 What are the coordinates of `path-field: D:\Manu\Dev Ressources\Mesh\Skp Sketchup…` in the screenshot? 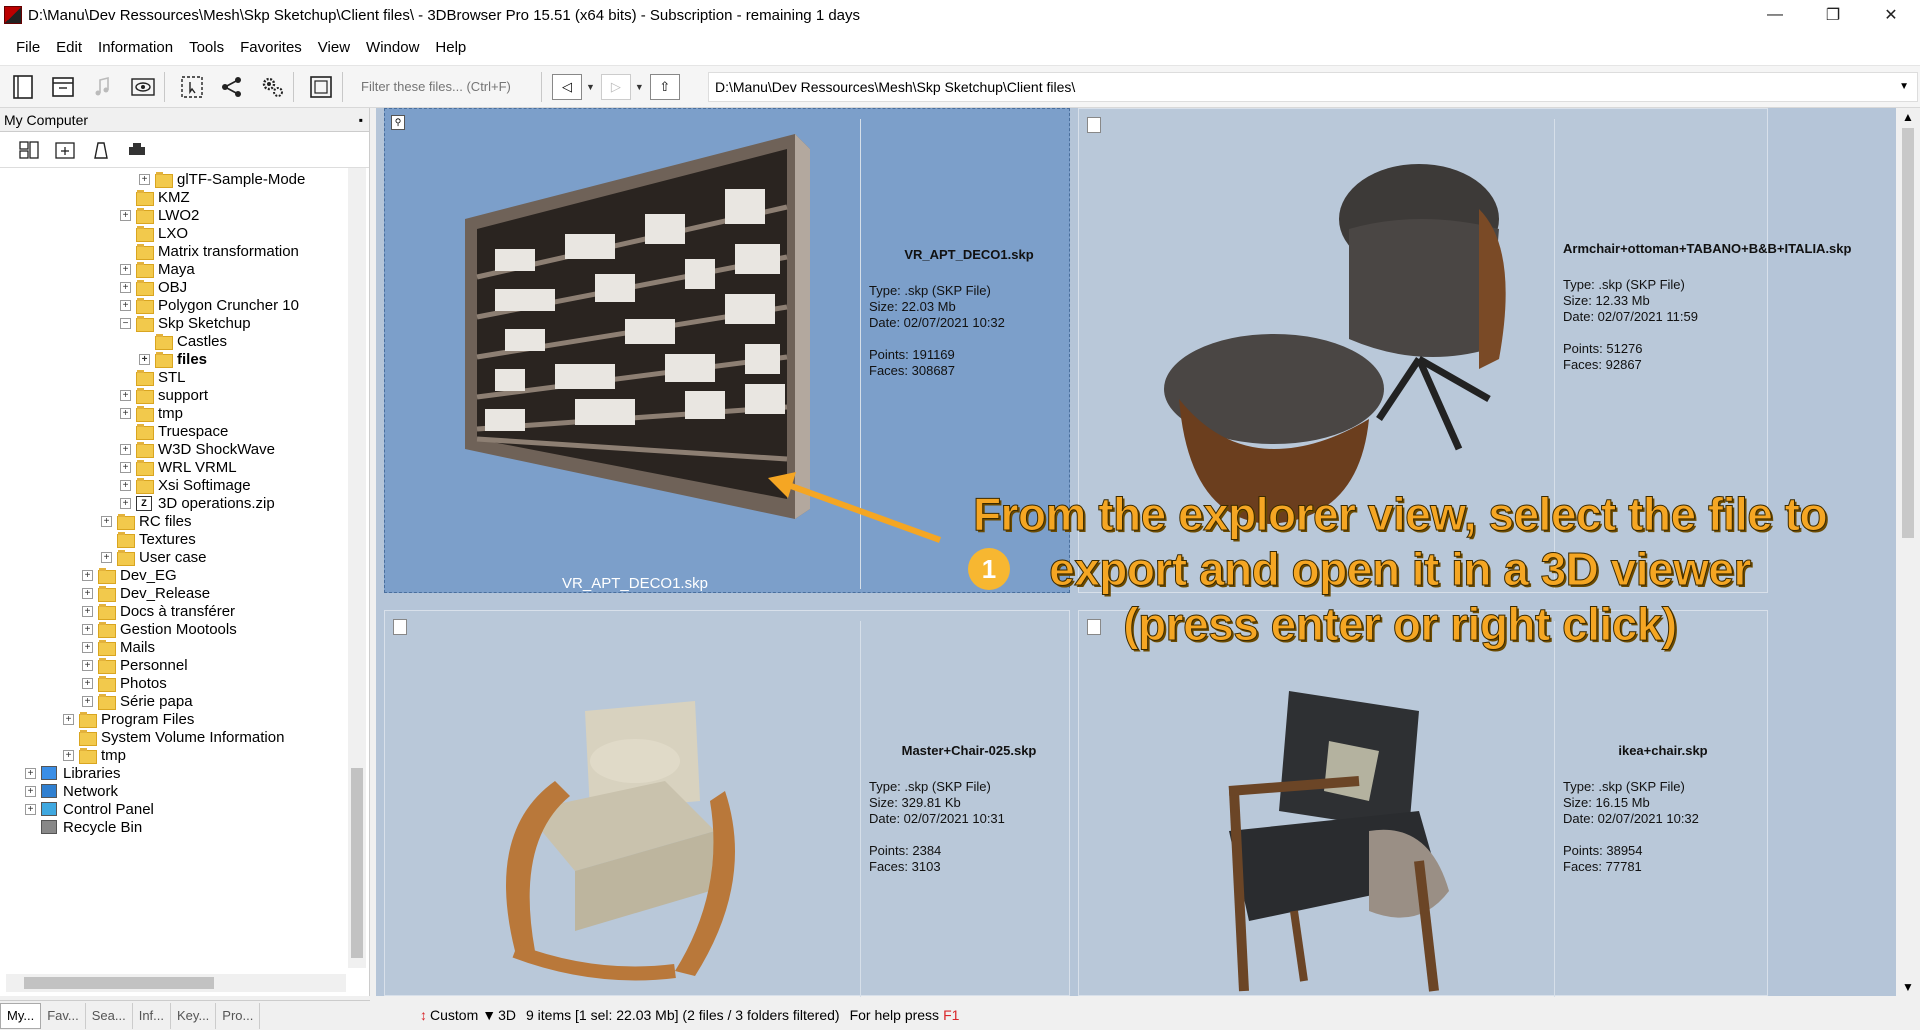 It's located at (1313, 87).